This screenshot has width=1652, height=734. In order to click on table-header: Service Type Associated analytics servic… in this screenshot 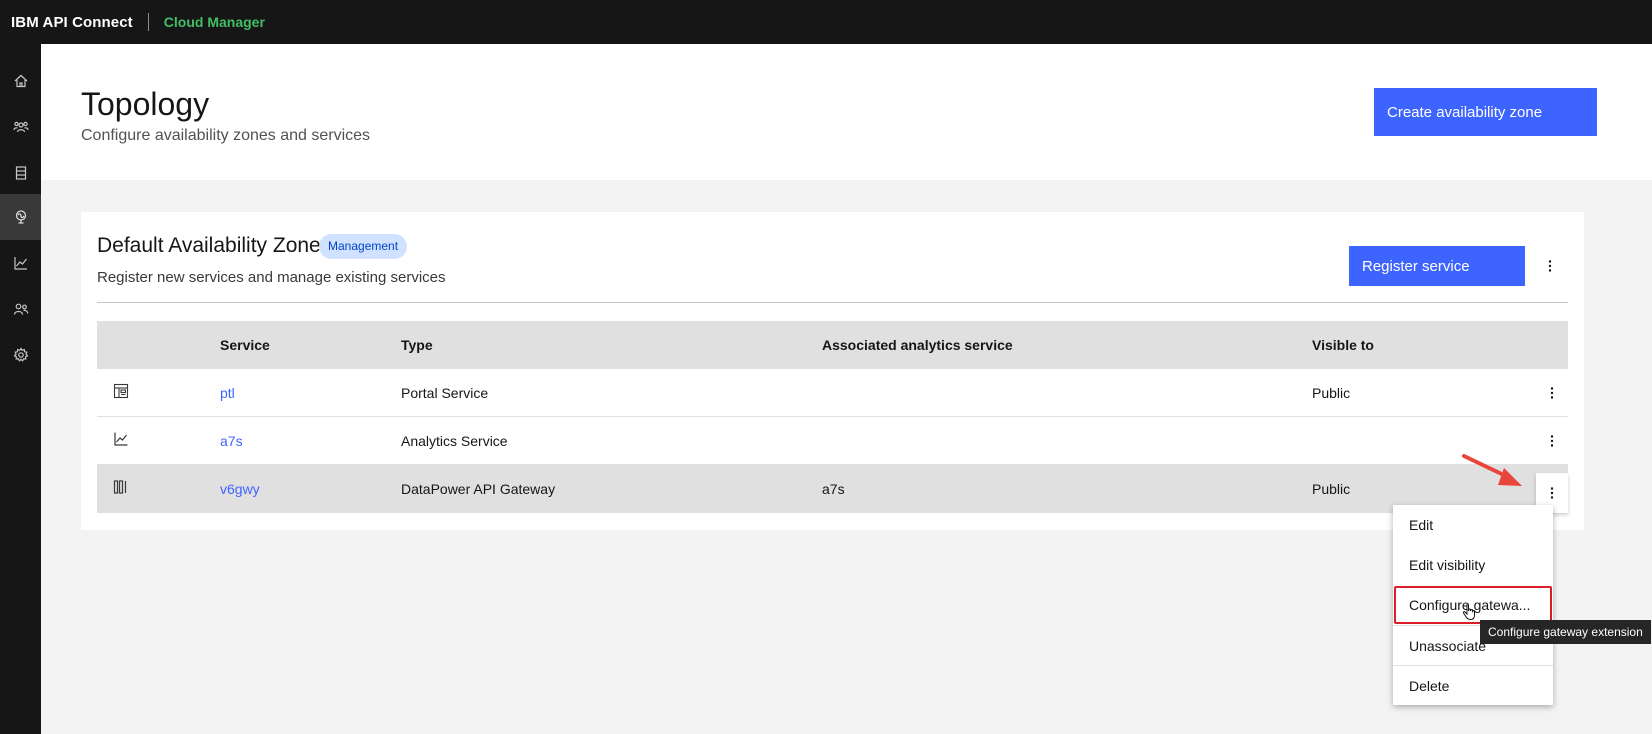, I will do `click(832, 345)`.